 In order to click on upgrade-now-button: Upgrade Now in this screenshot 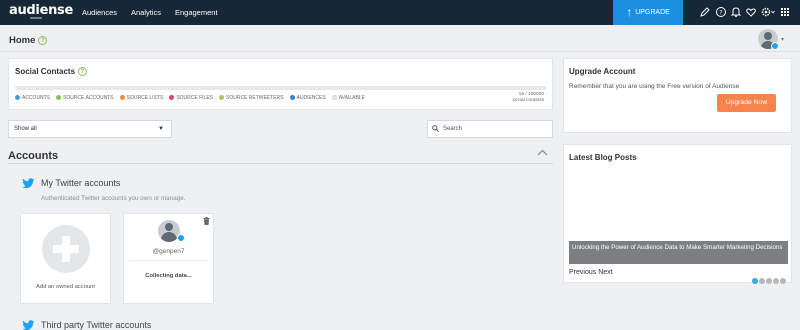, I will do `click(746, 103)`.